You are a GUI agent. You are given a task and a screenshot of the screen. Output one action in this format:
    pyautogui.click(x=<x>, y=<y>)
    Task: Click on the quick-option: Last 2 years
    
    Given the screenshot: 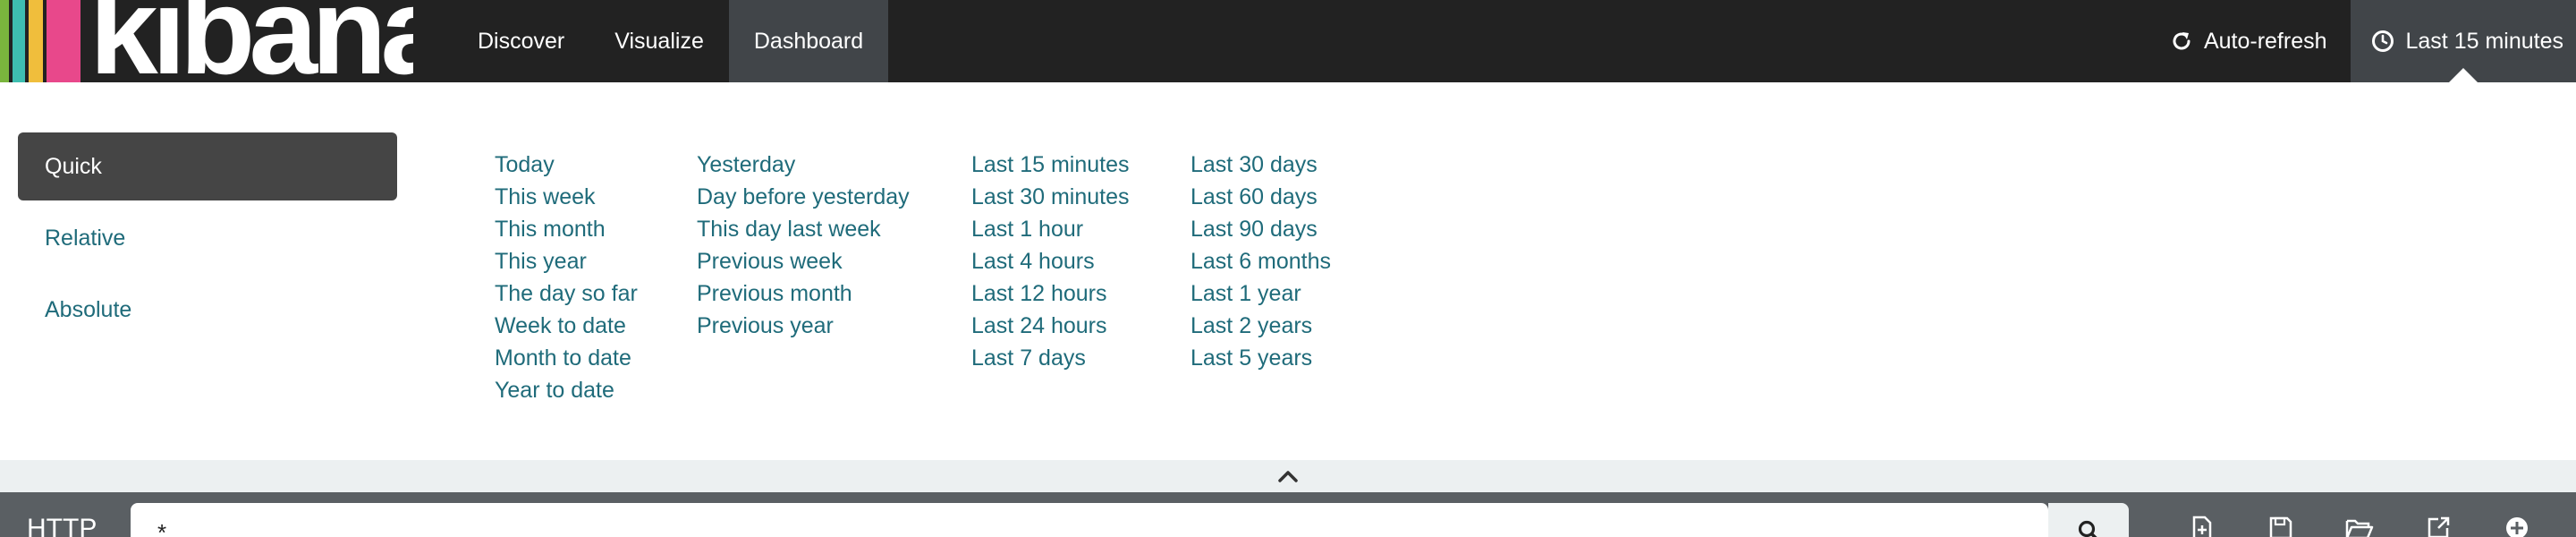 What is the action you would take?
    pyautogui.click(x=1261, y=326)
    